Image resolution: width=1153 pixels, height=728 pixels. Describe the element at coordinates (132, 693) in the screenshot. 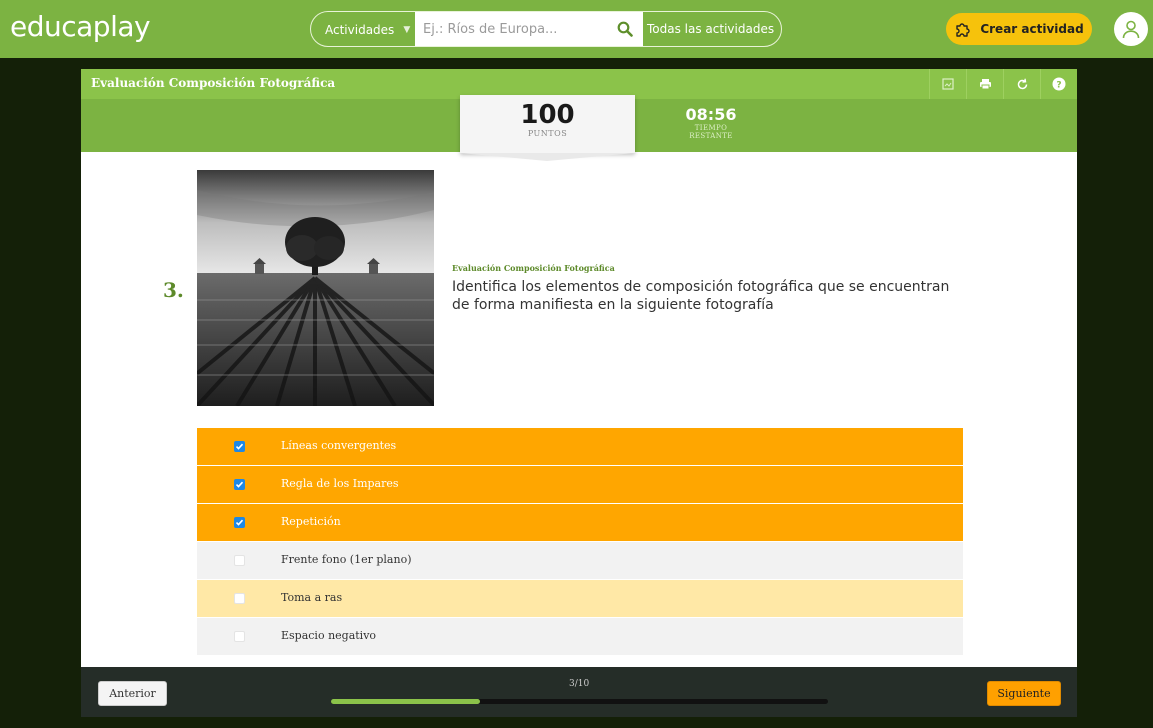

I see `previous-button: Anterior` at that location.